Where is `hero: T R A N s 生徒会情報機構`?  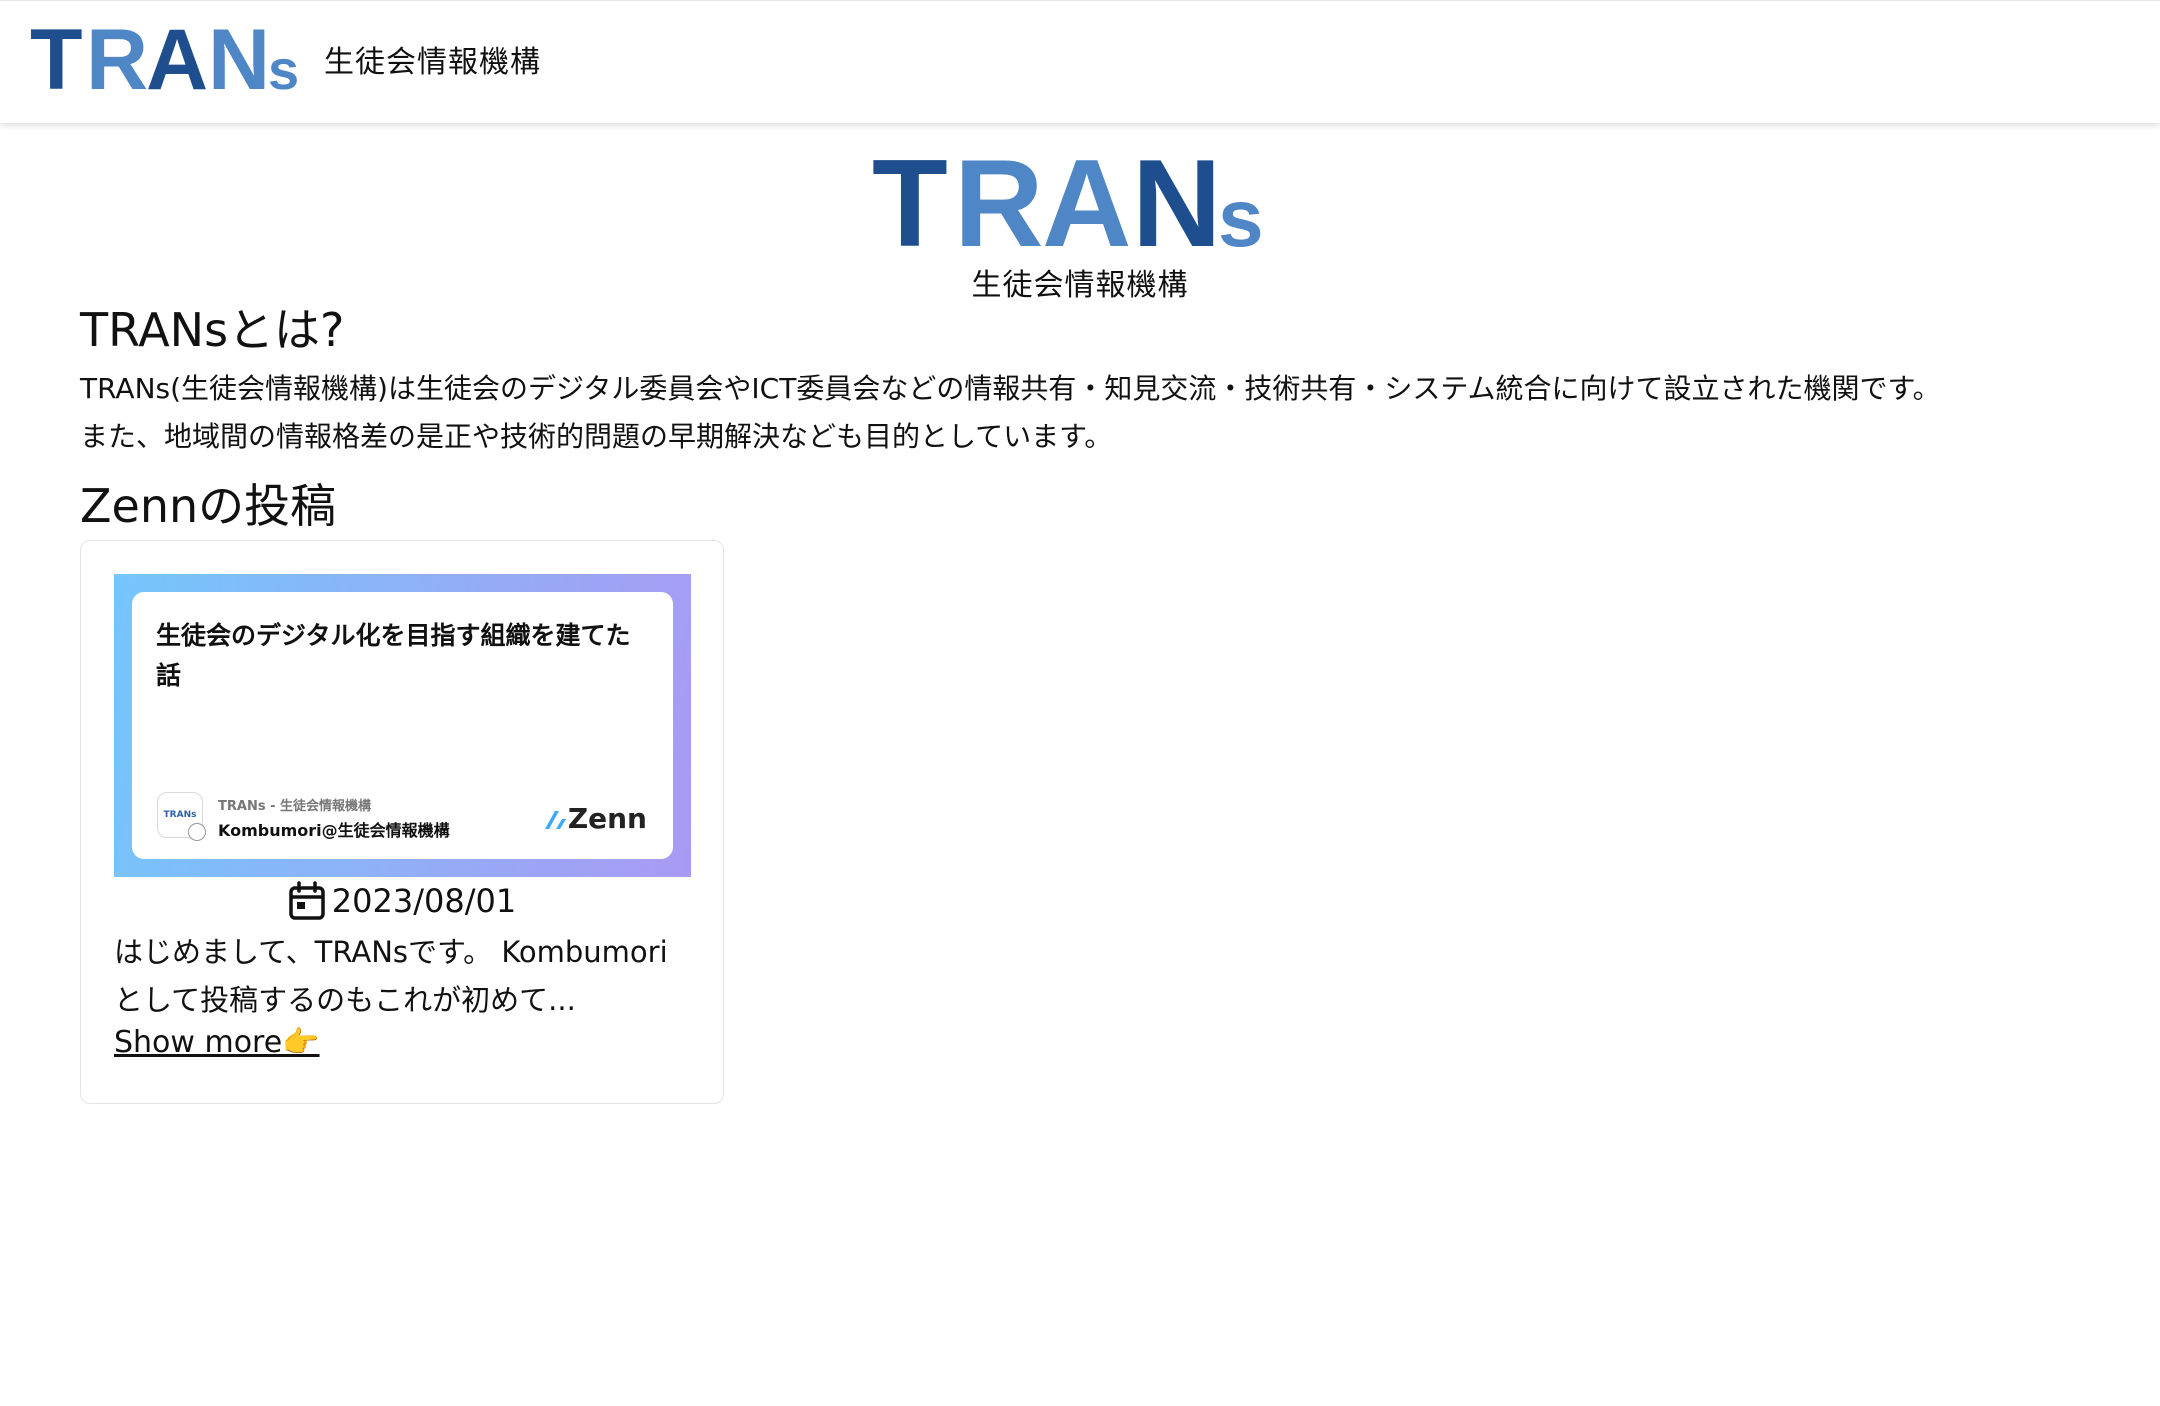
hero: T R A N s 生徒会情報機構 is located at coordinates (1080, 225).